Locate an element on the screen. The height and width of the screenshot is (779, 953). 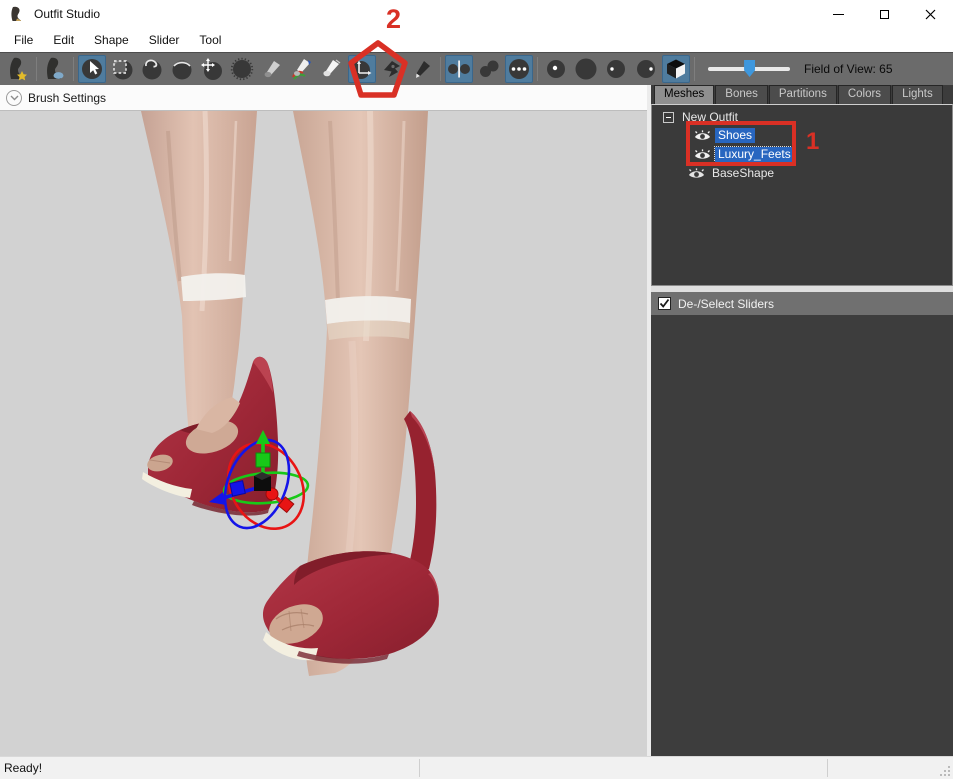
resize-grip is located at coordinates (945, 771).